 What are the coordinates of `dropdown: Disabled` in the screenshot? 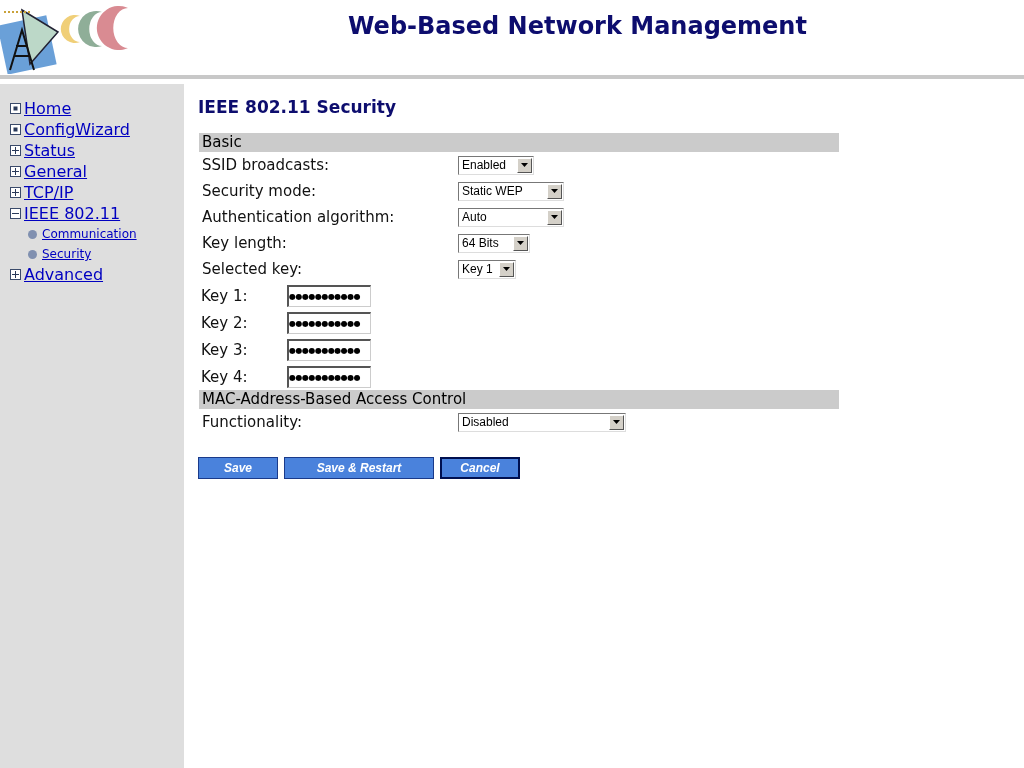 It's located at (542, 422).